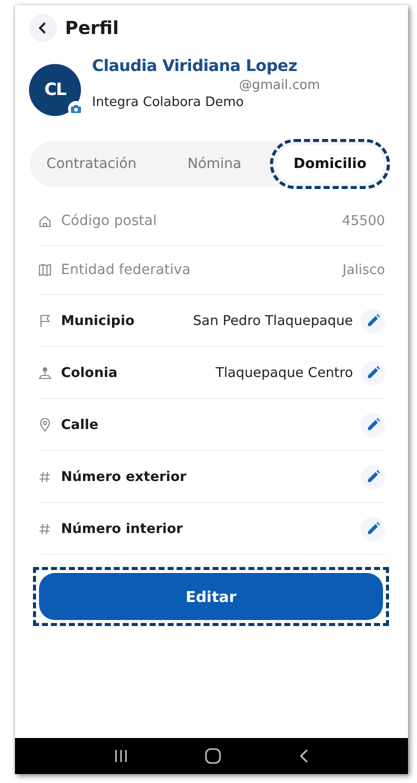 Image resolution: width=417 pixels, height=783 pixels. I want to click on field-label: Municipio, so click(98, 320).